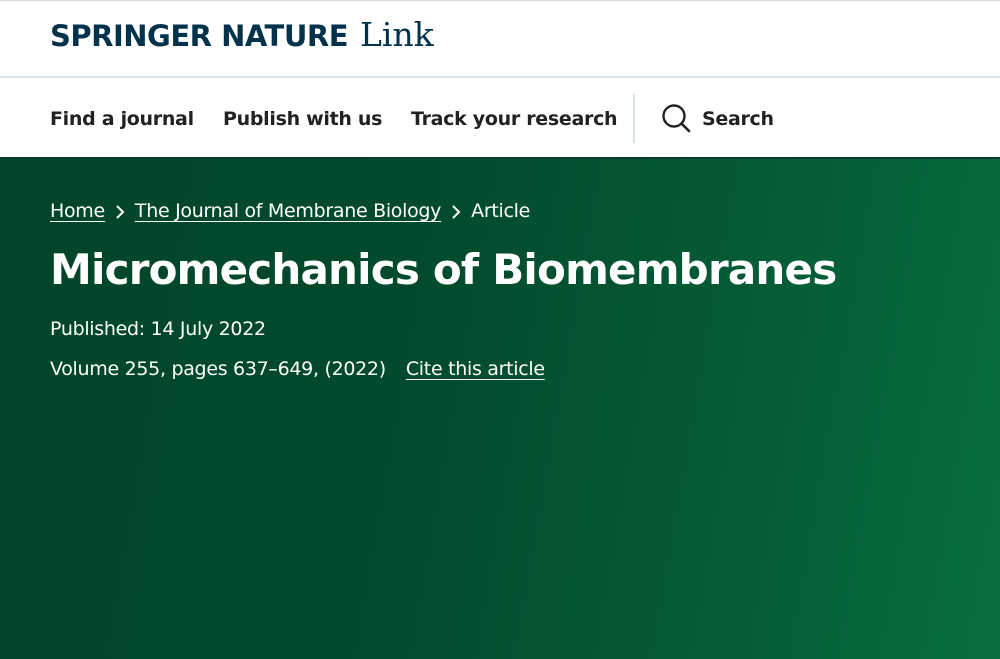  Describe the element at coordinates (218, 369) in the screenshot. I see `volume-pages: Volume 255, pages 637–649, (2022)` at that location.